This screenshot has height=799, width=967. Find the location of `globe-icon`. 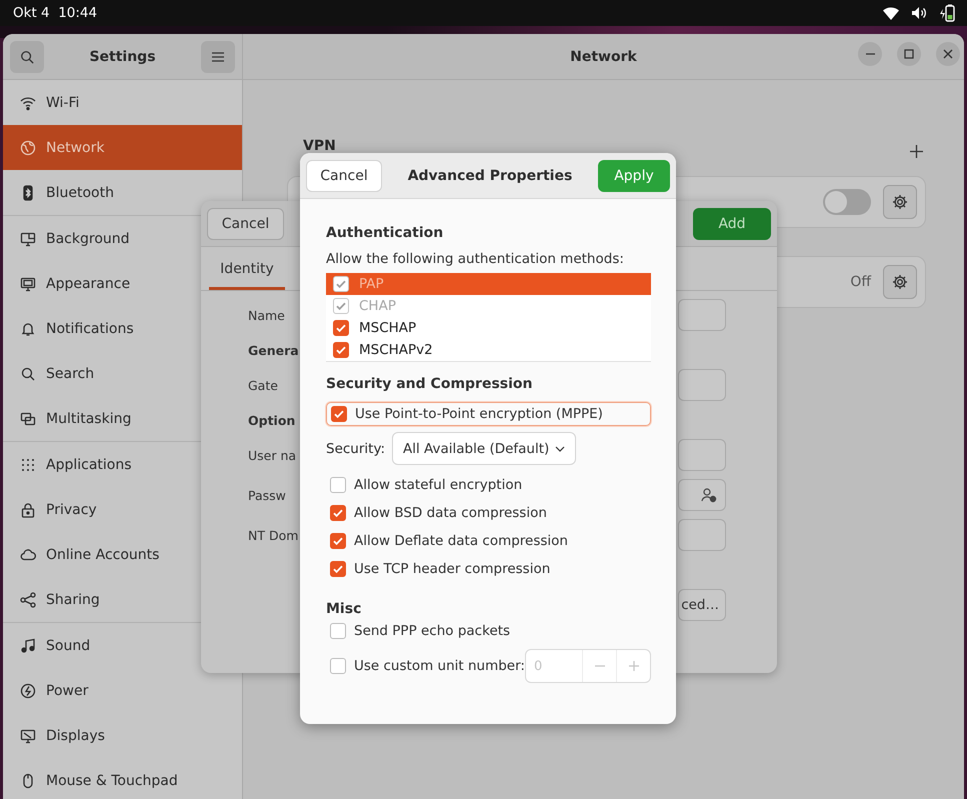

globe-icon is located at coordinates (28, 148).